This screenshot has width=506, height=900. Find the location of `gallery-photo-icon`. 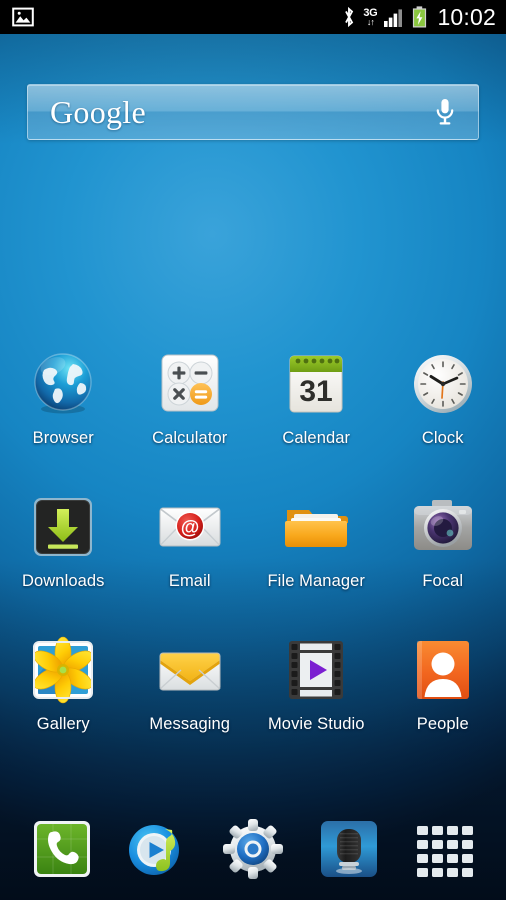

gallery-photo-icon is located at coordinates (63, 670).